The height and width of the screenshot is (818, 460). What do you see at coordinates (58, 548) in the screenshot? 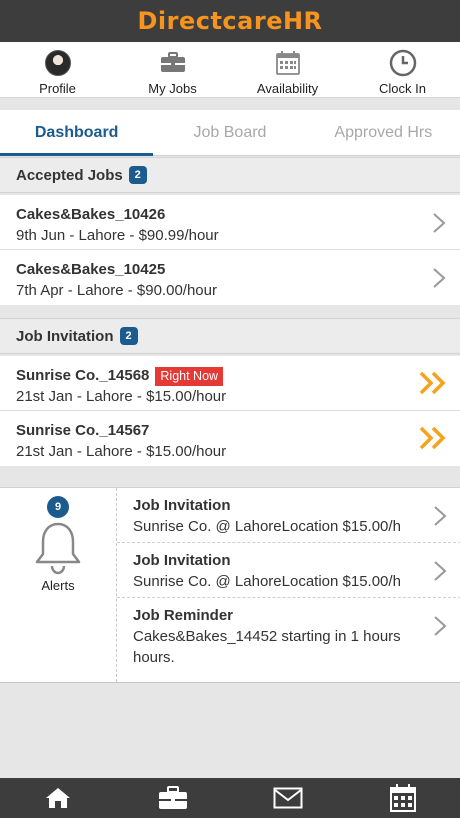
I see `bell-icon` at bounding box center [58, 548].